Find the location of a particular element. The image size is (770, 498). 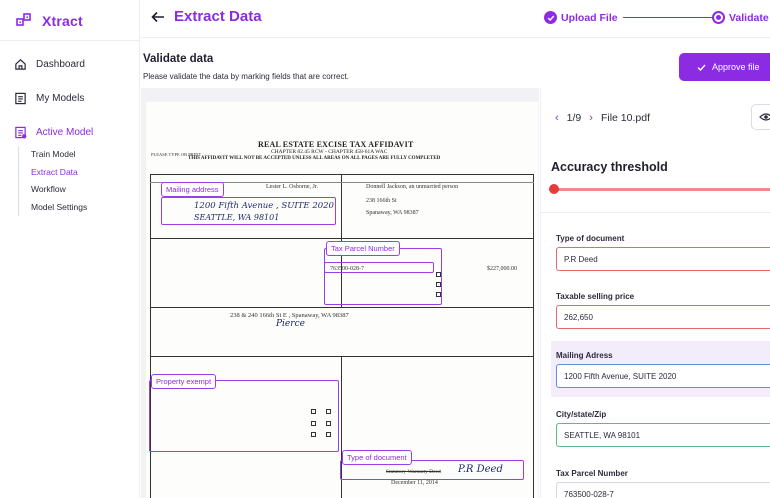

highlight-tax-parcel is located at coordinates (383, 276).